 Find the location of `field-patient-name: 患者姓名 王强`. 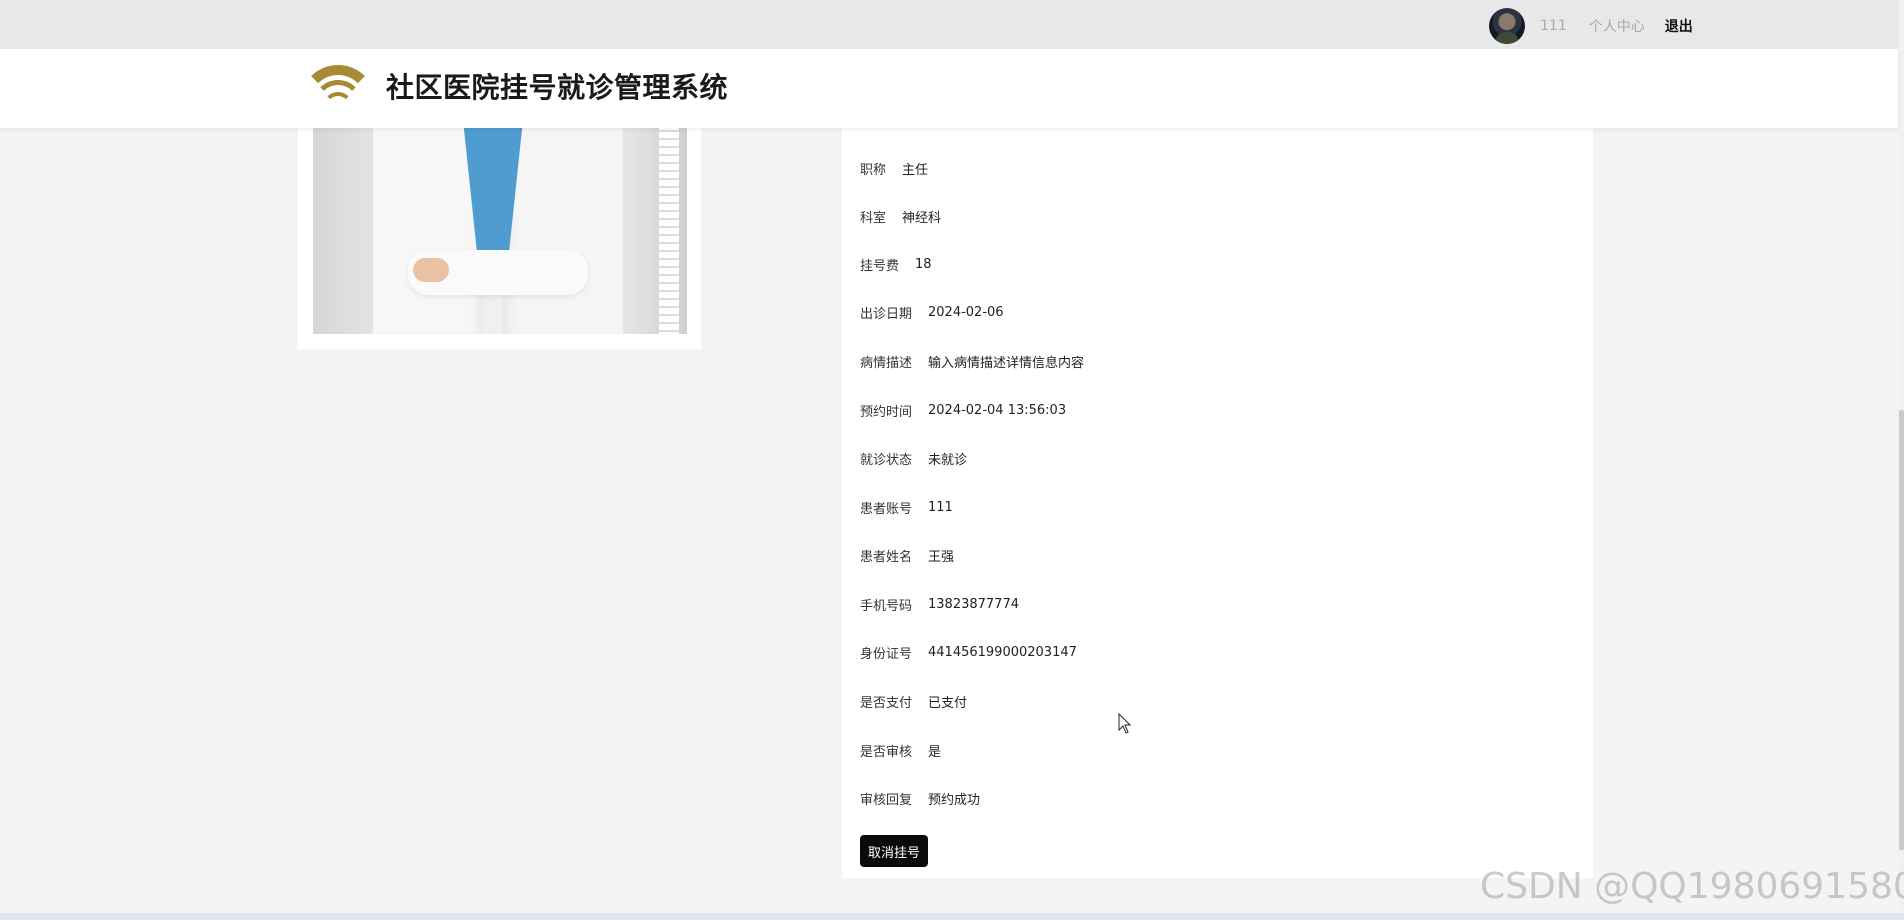

field-patient-name: 患者姓名 王强 is located at coordinates (907, 555).